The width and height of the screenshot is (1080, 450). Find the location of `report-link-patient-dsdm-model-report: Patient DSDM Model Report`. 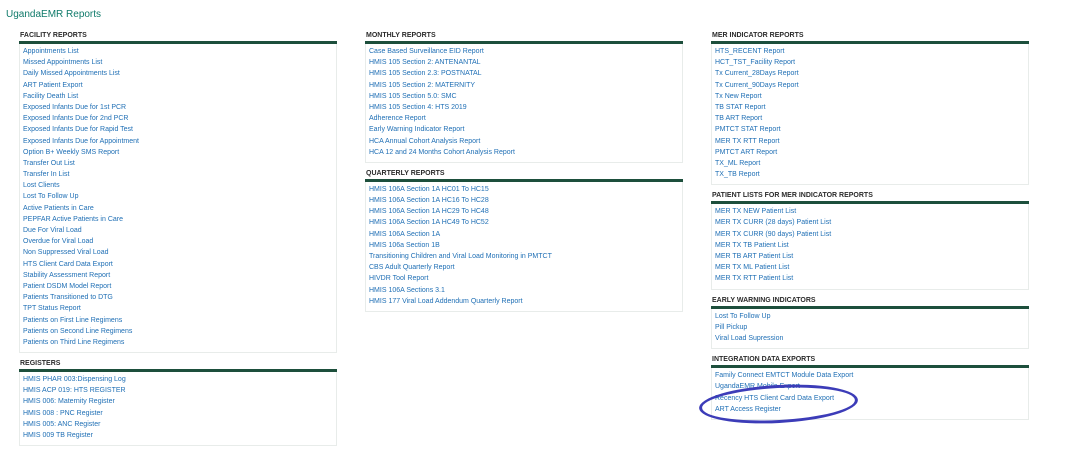

report-link-patient-dsdm-model-report: Patient DSDM Model Report is located at coordinates (178, 286).